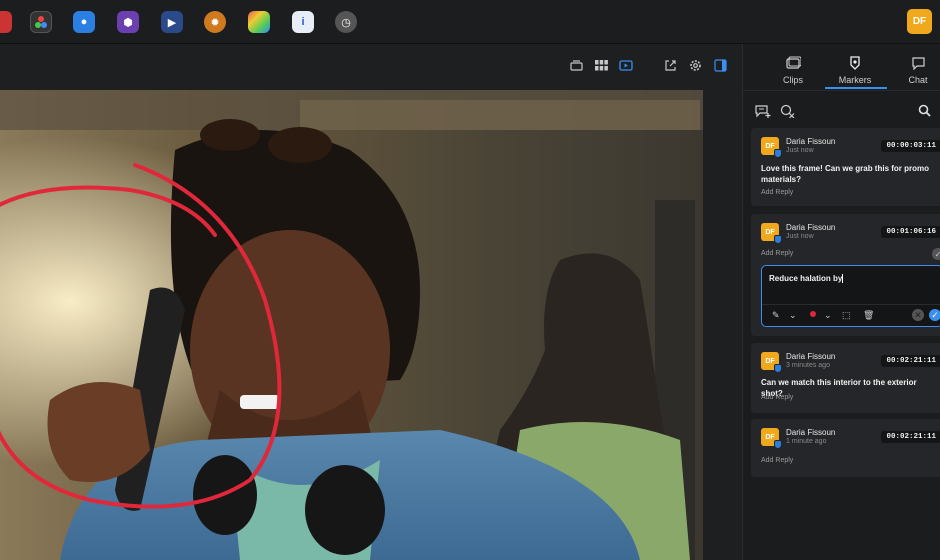  Describe the element at coordinates (918, 315) in the screenshot. I see `cancel-icon: ✕` at that location.